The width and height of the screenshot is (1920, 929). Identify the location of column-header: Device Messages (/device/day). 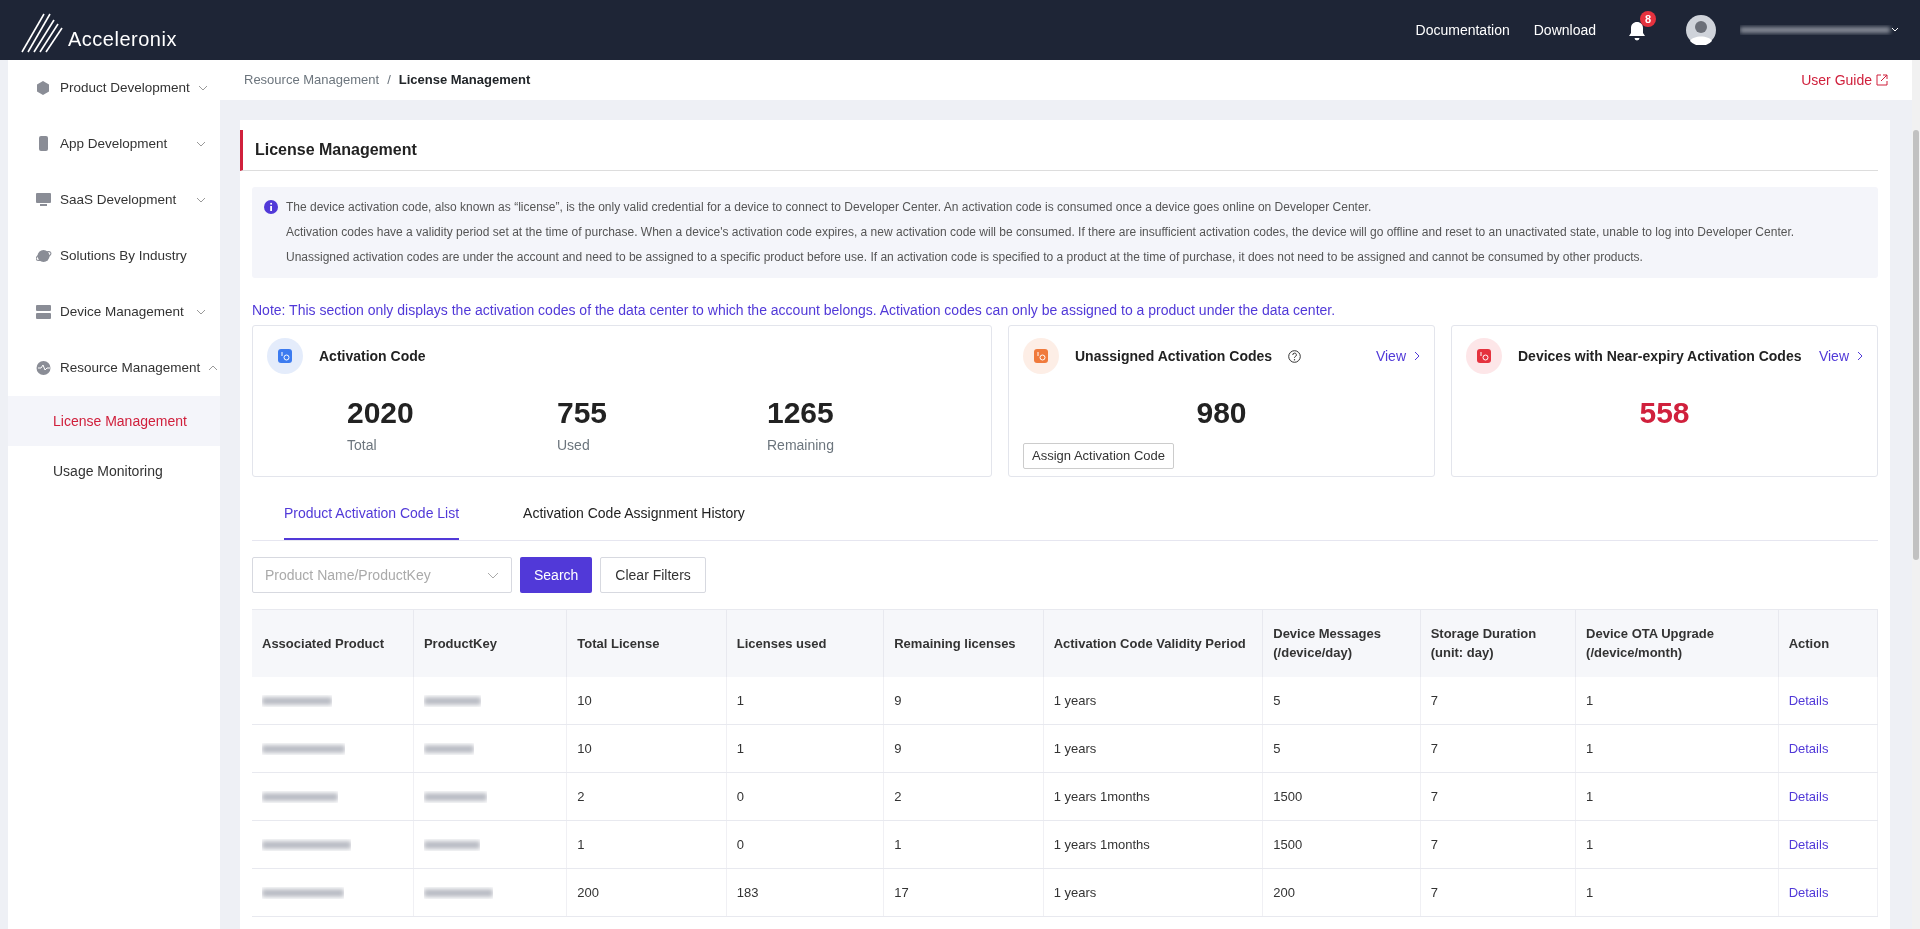
(1341, 643).